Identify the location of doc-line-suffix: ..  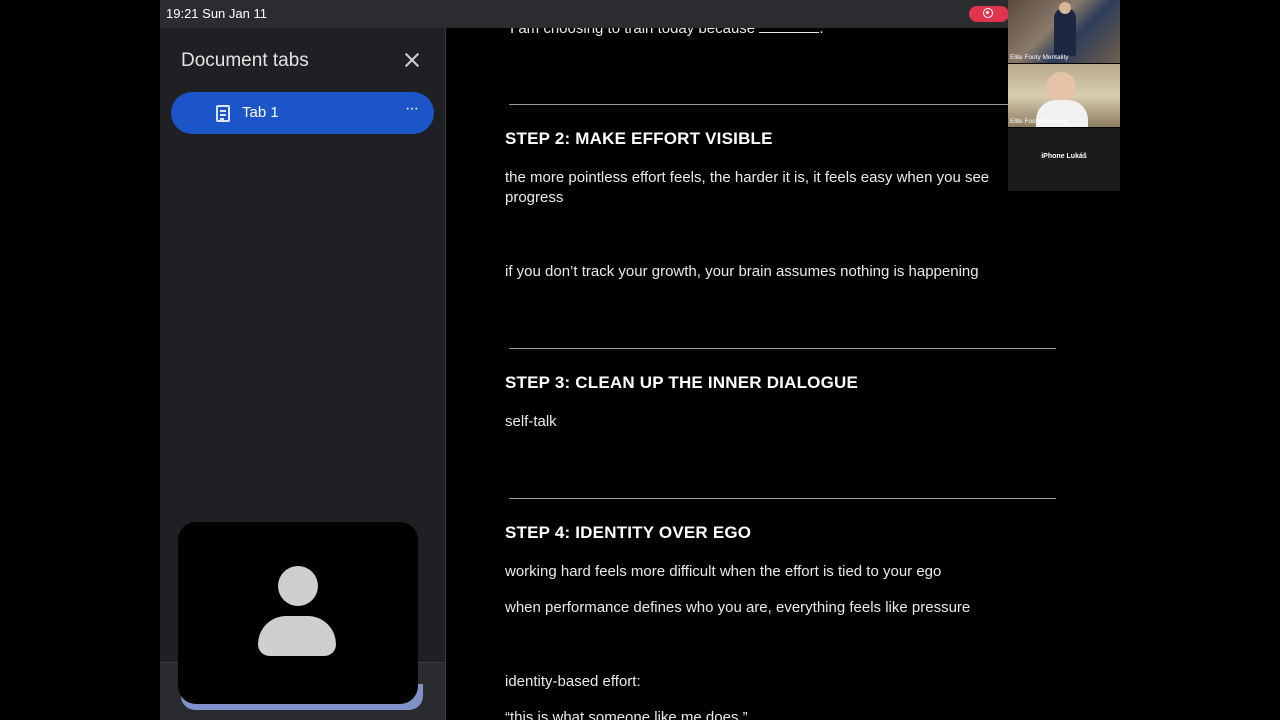
(821, 32).